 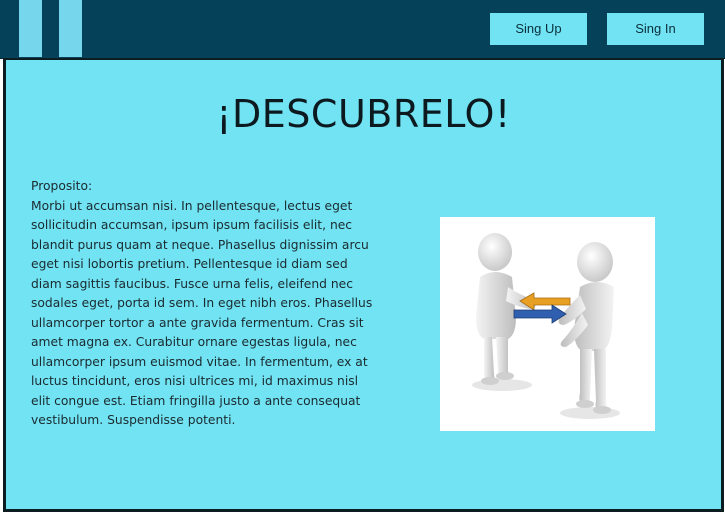 I want to click on sign-up-button: Sing Up, so click(x=538, y=29).